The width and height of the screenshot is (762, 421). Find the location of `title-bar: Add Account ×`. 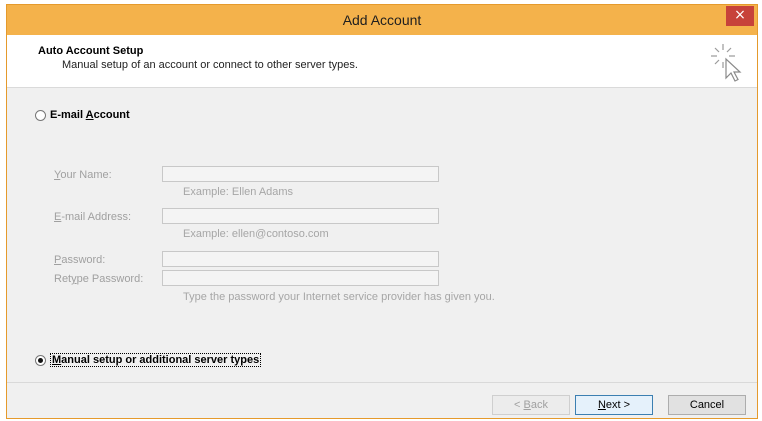

title-bar: Add Account × is located at coordinates (382, 20).